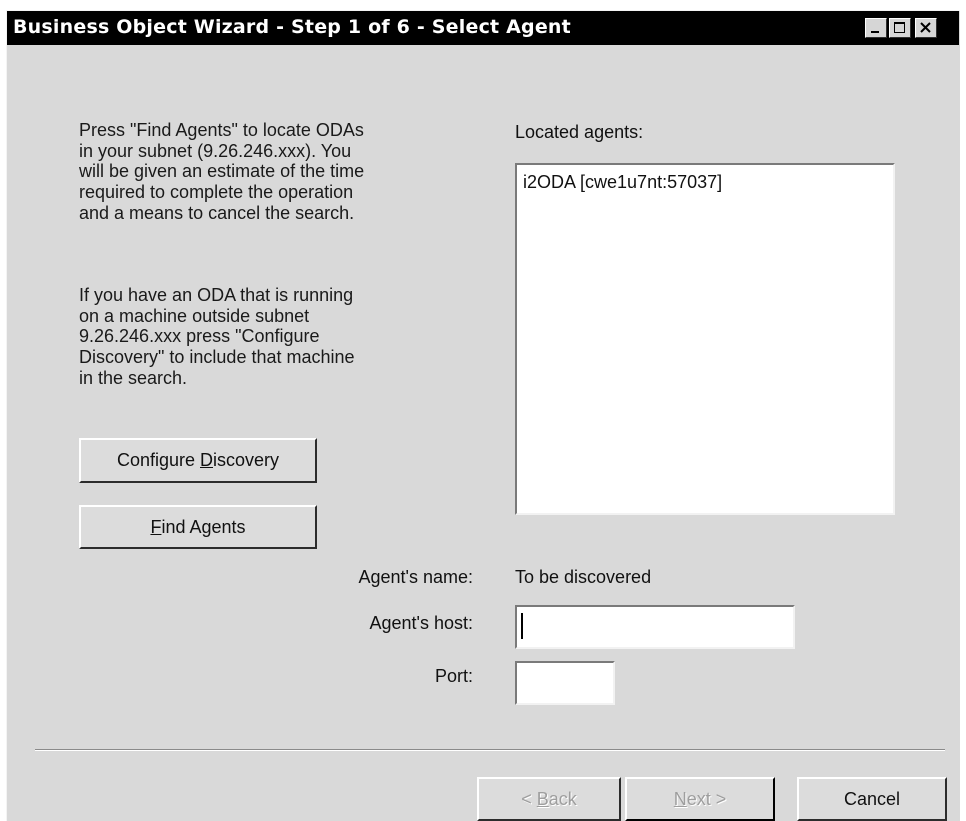 The height and width of the screenshot is (821, 966). I want to click on port-label: Port:, so click(453, 676).